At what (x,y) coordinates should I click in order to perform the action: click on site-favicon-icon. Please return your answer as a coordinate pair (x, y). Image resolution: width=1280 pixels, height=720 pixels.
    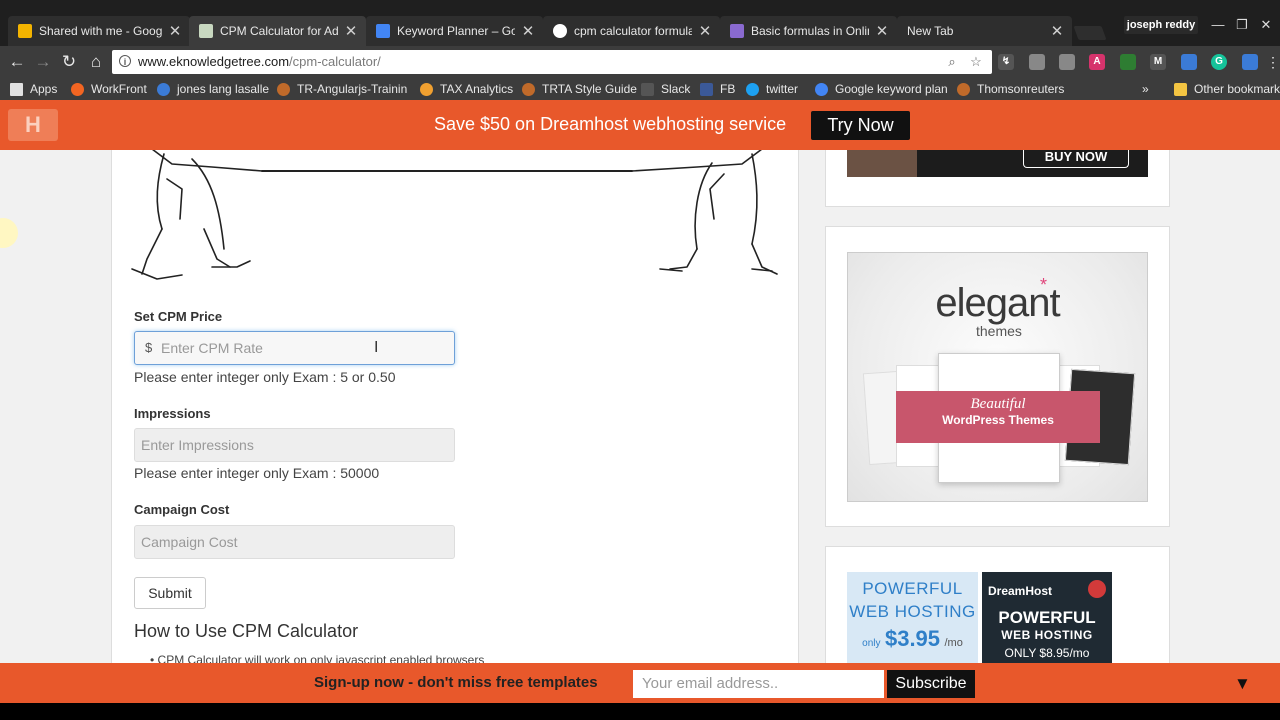
    Looking at the image, I should click on (206, 31).